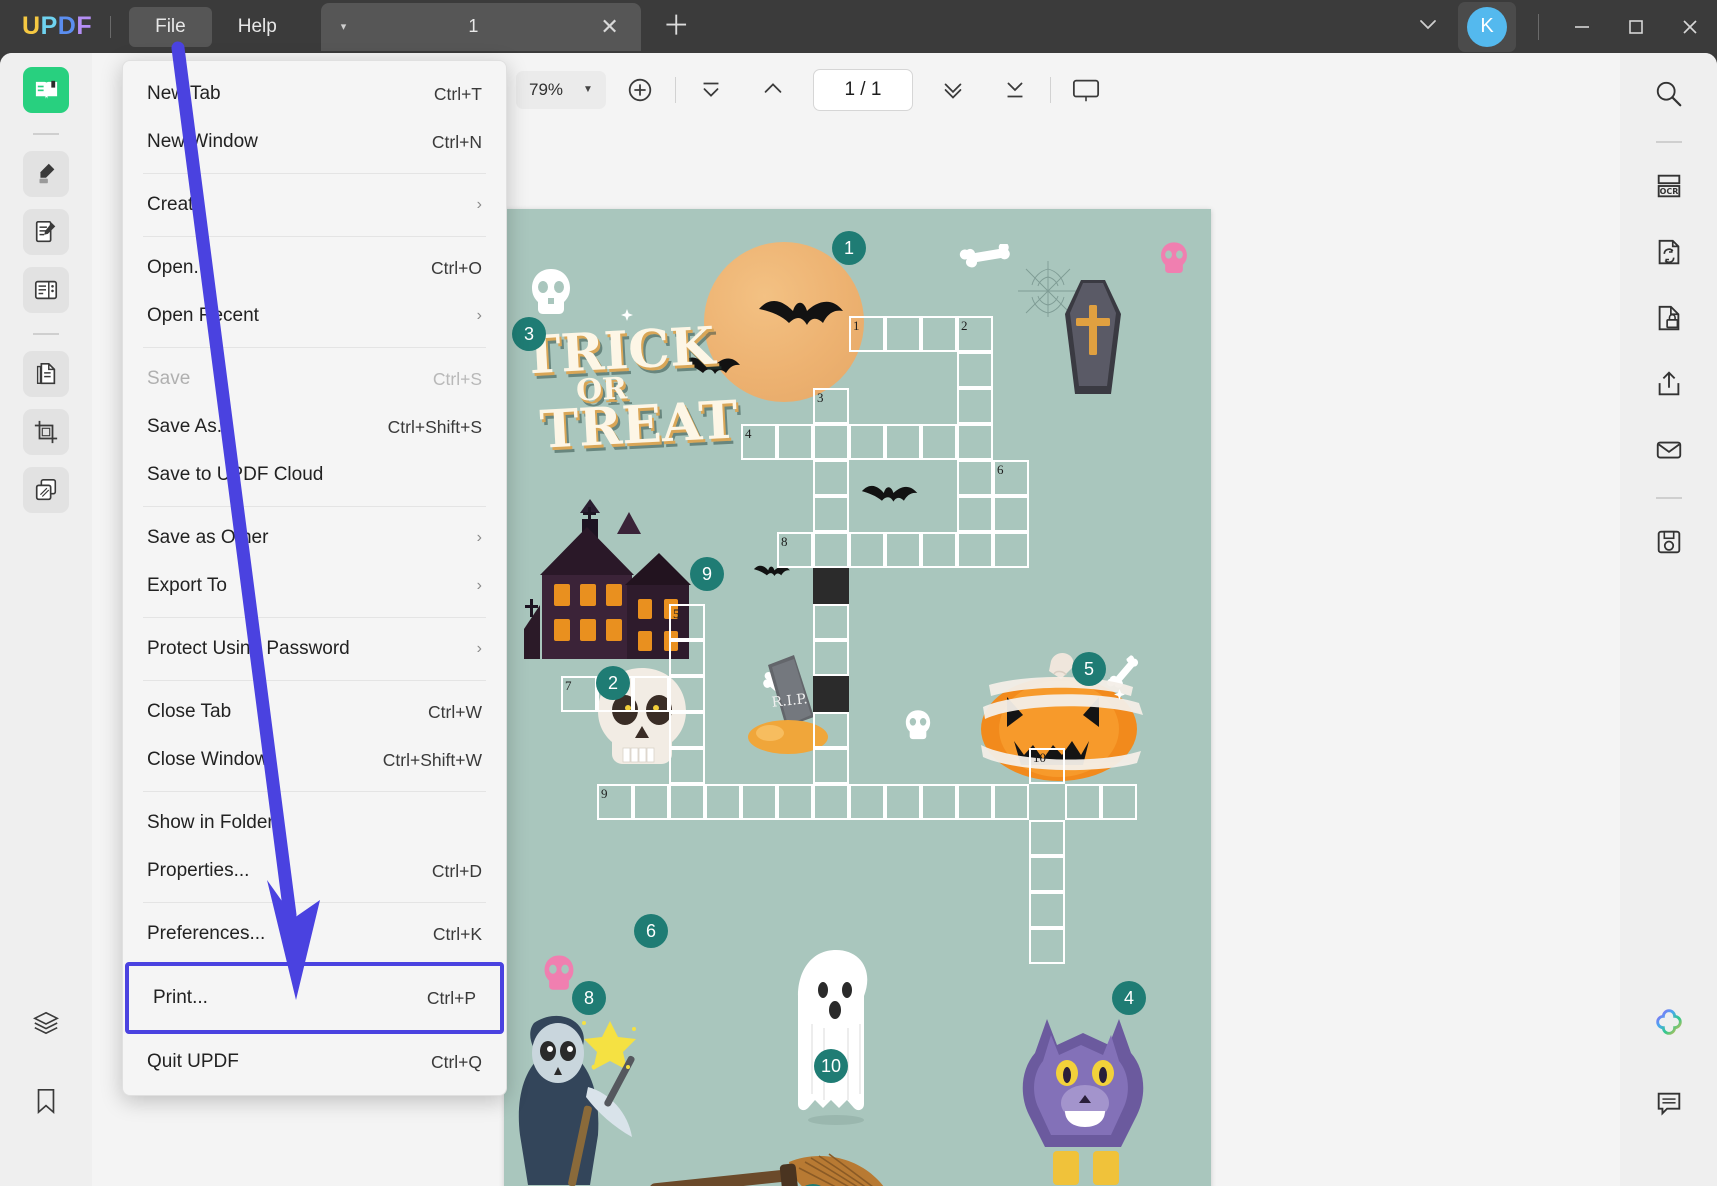  What do you see at coordinates (1669, 542) in the screenshot?
I see `floppy-save-icon` at bounding box center [1669, 542].